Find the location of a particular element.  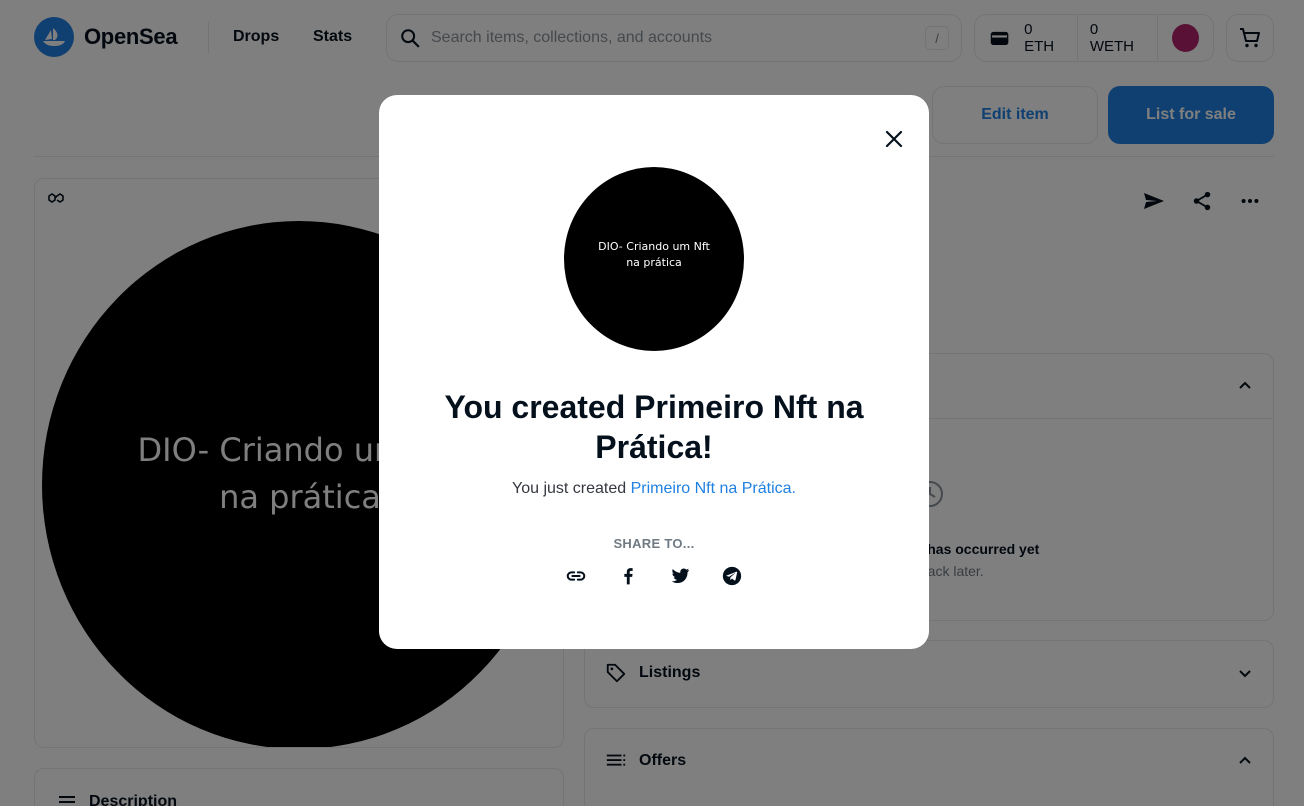

share-copy-link-button is located at coordinates (576, 576).